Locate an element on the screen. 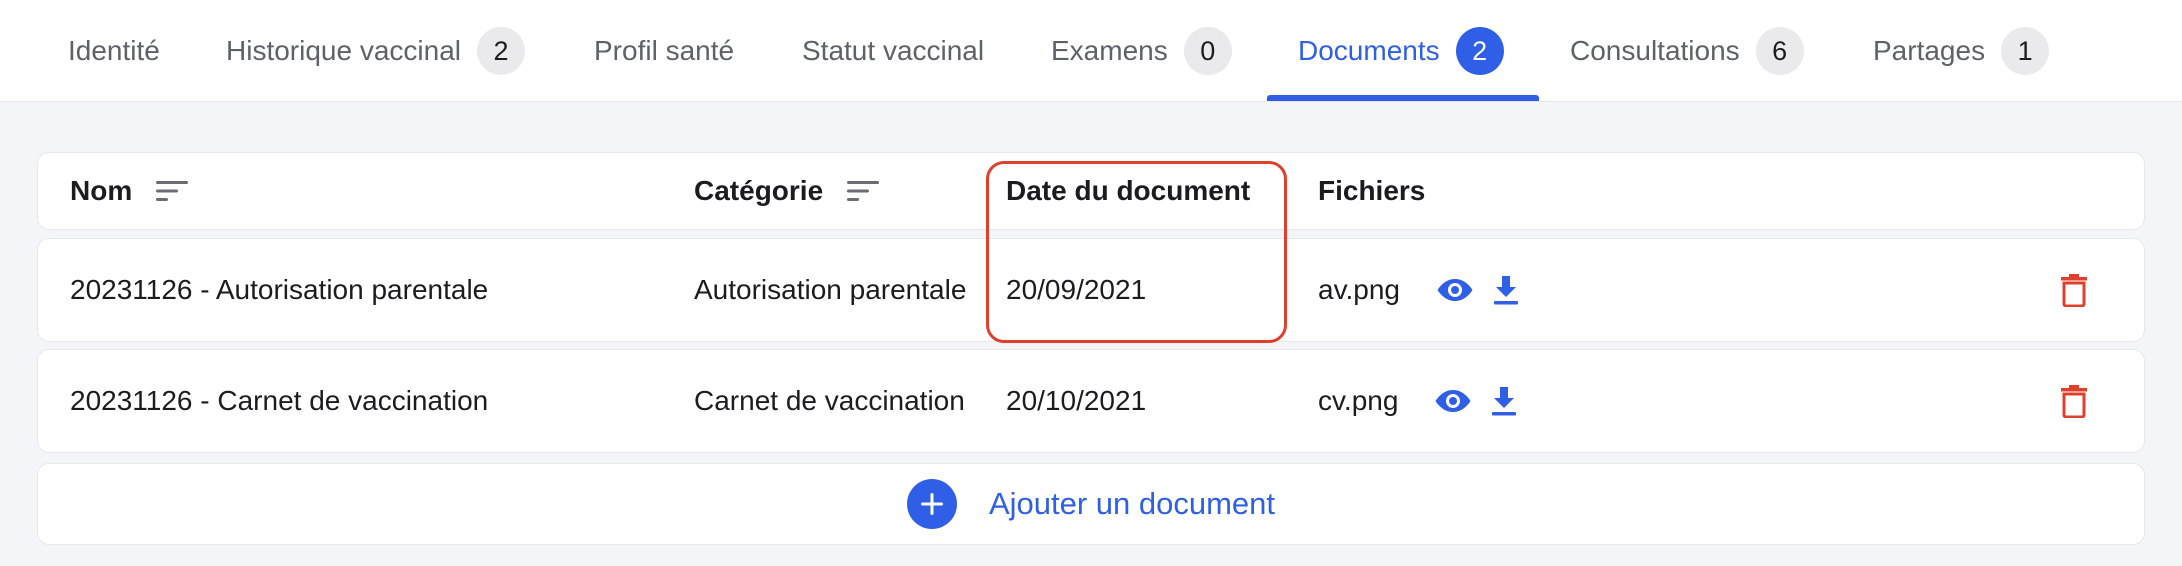  column-header-nom: Nom is located at coordinates (129, 191).